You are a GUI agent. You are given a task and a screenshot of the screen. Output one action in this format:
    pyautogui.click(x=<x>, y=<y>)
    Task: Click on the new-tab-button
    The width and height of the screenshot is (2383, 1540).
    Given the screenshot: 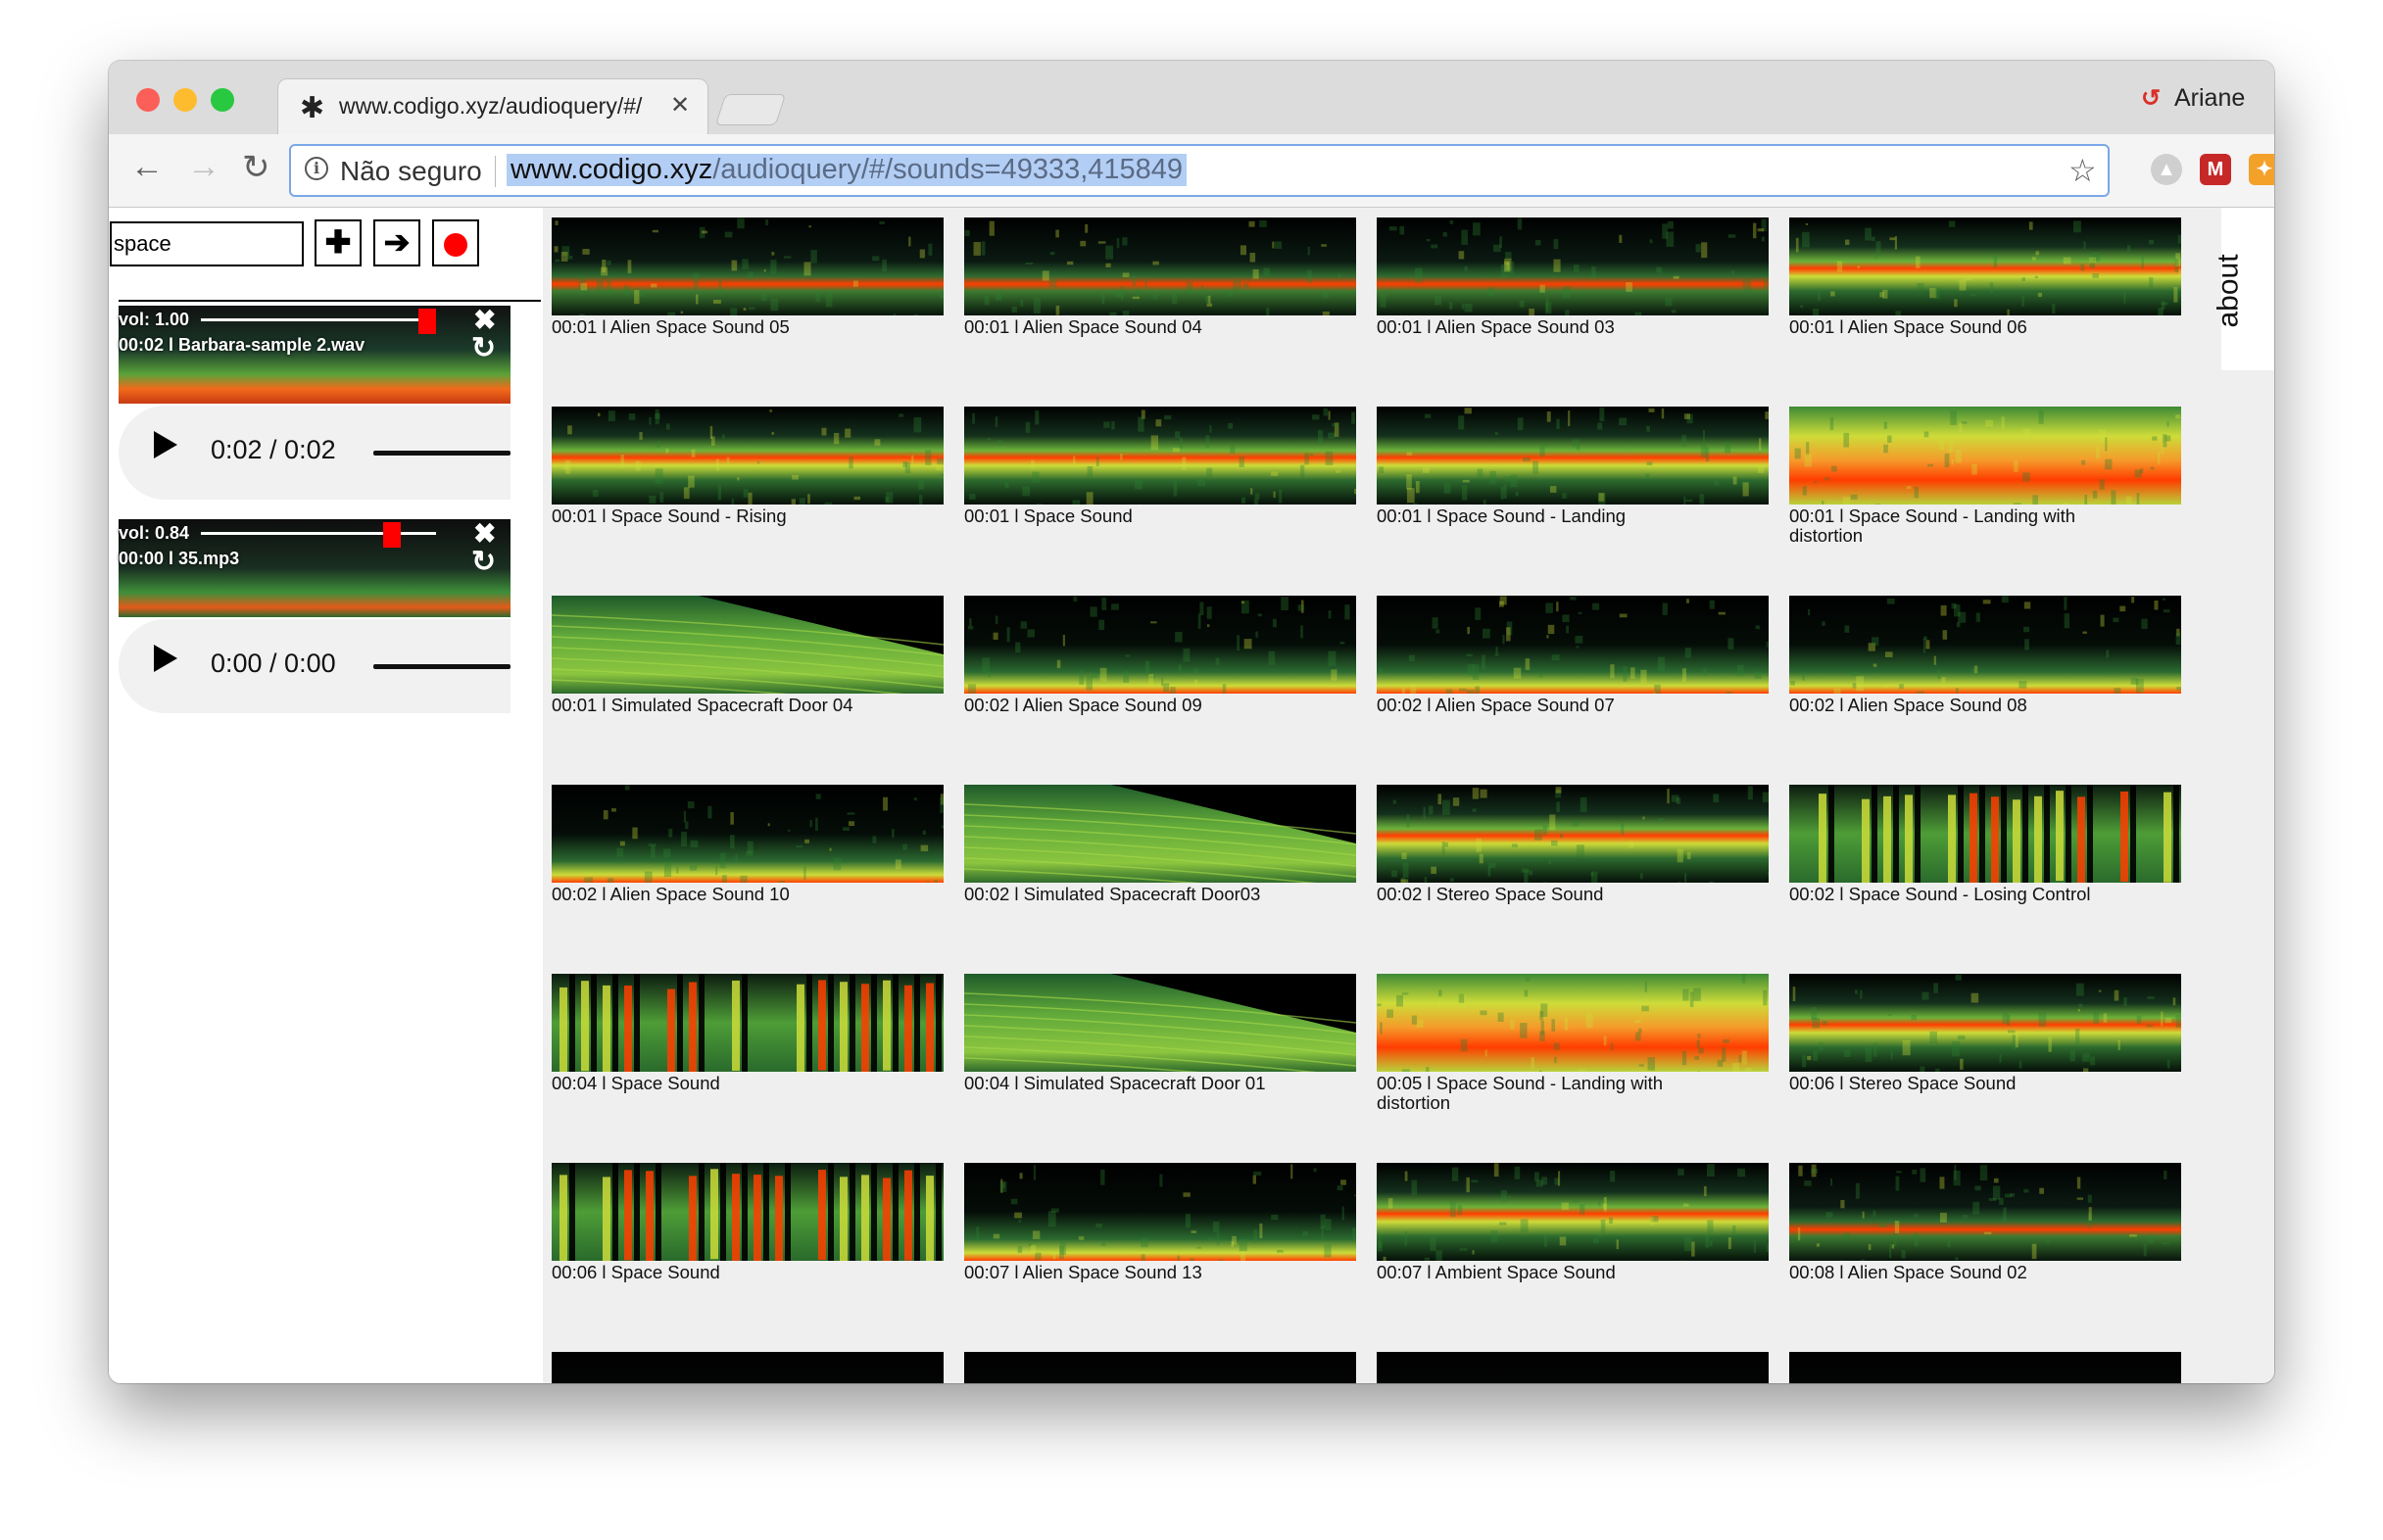 What is the action you would take?
    pyautogui.click(x=750, y=110)
    